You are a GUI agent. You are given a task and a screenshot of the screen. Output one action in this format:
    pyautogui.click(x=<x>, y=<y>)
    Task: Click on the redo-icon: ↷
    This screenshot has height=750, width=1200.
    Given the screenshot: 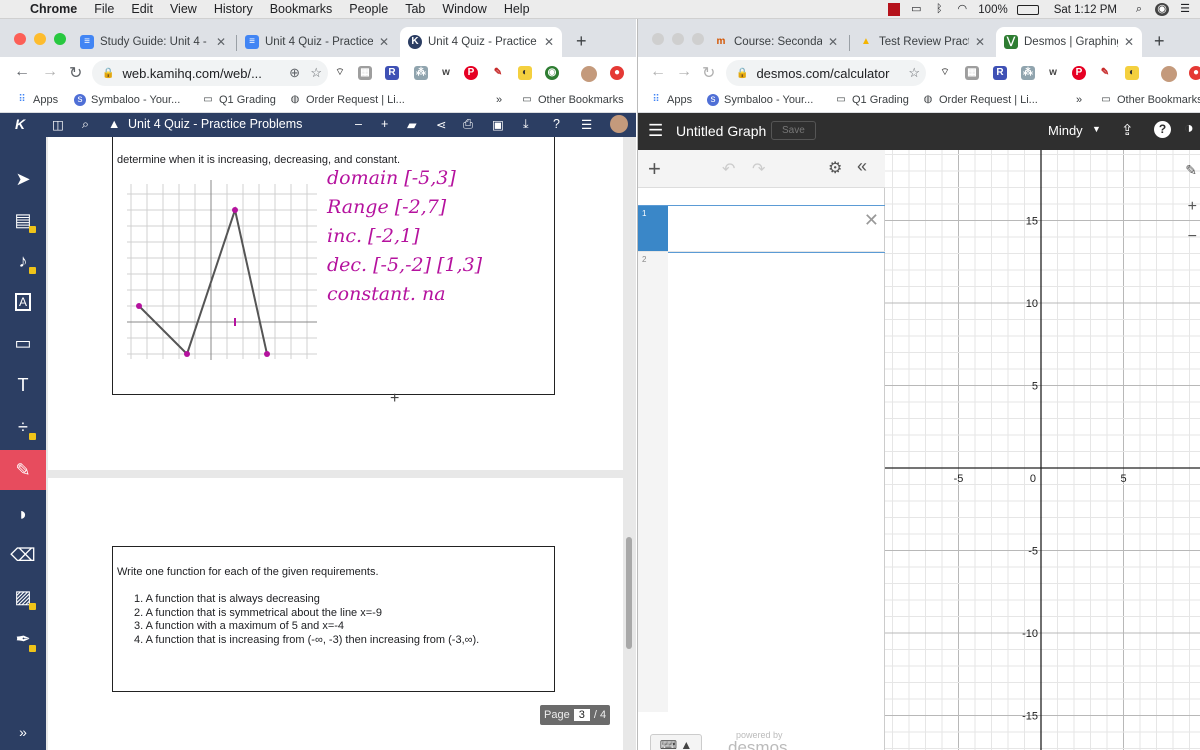 What is the action you would take?
    pyautogui.click(x=758, y=169)
    